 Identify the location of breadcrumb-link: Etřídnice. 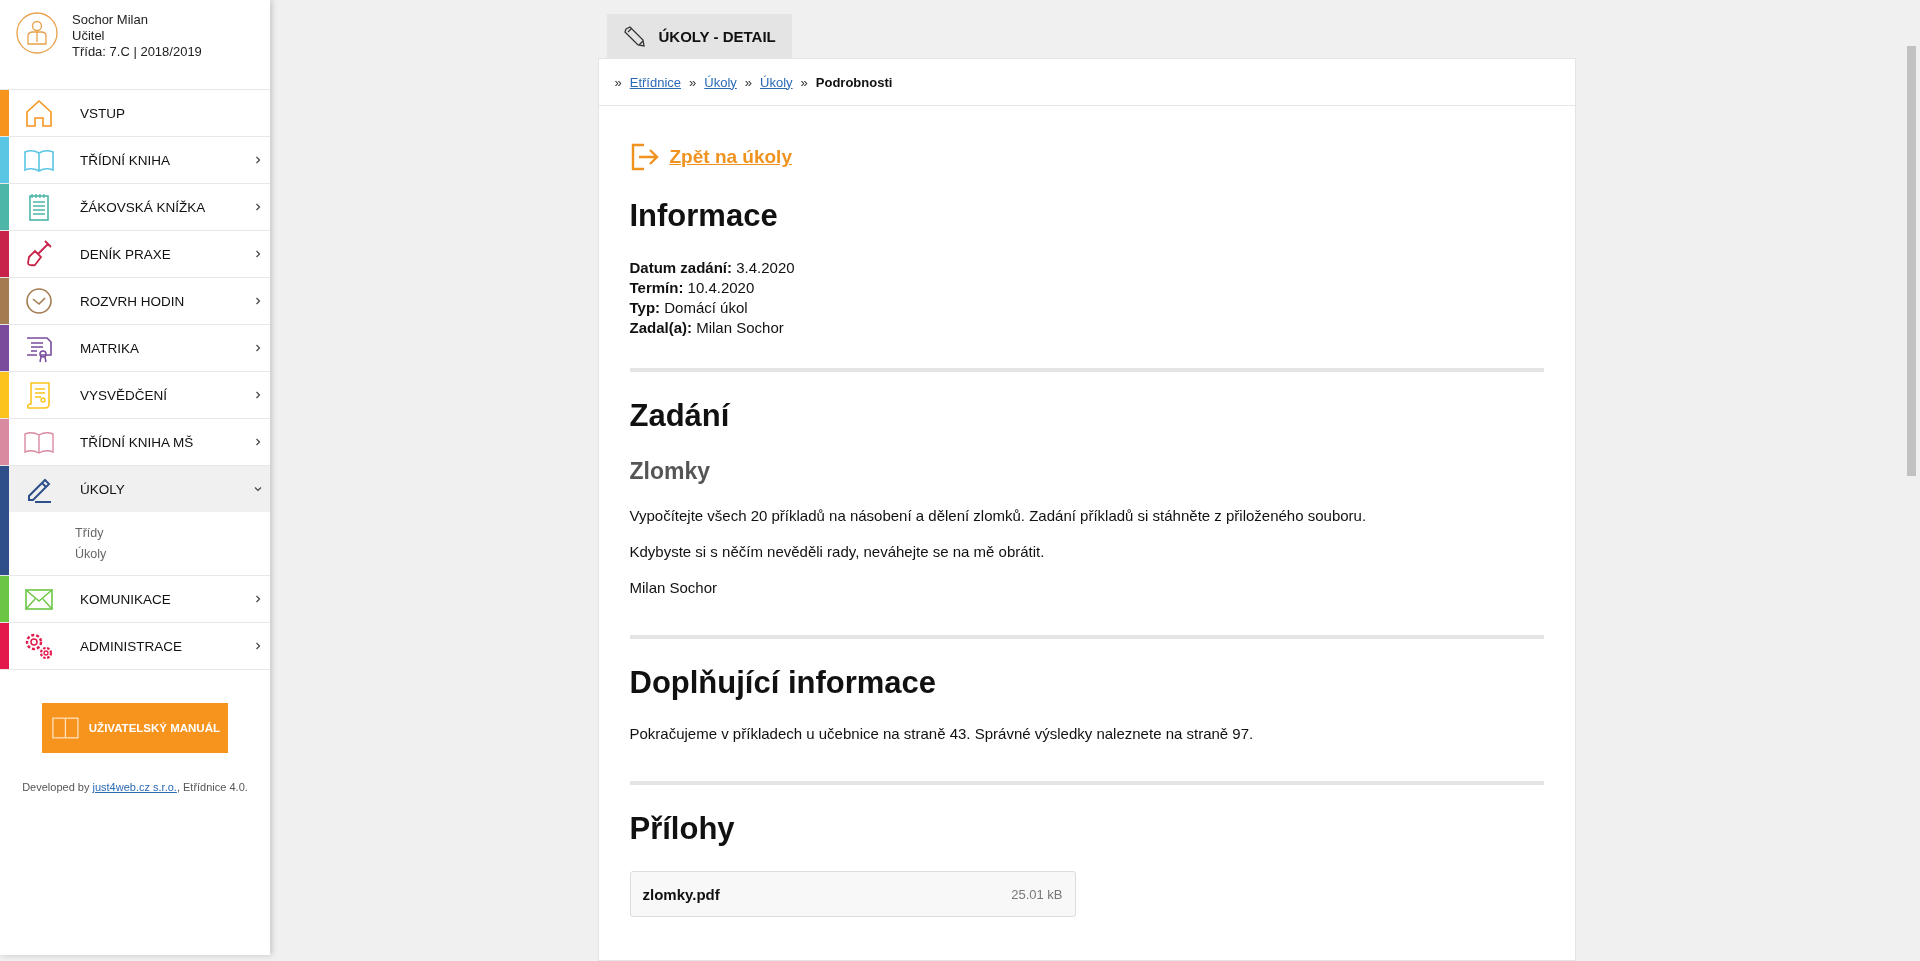
(655, 82).